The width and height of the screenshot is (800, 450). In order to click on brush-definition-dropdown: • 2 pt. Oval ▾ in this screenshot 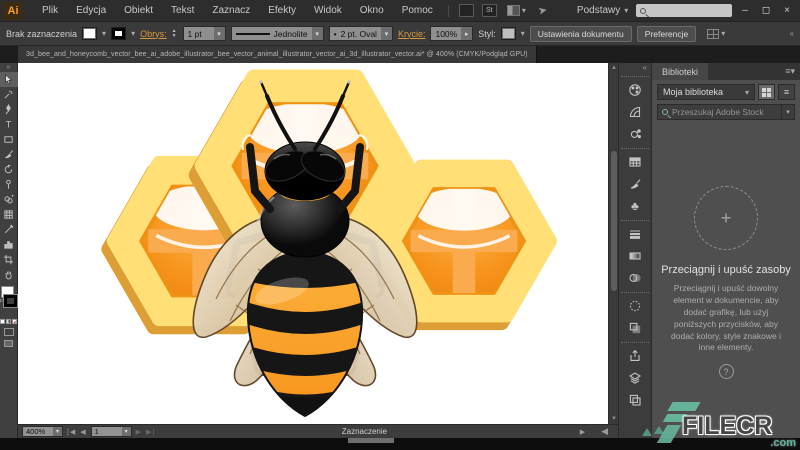, I will do `click(360, 33)`.